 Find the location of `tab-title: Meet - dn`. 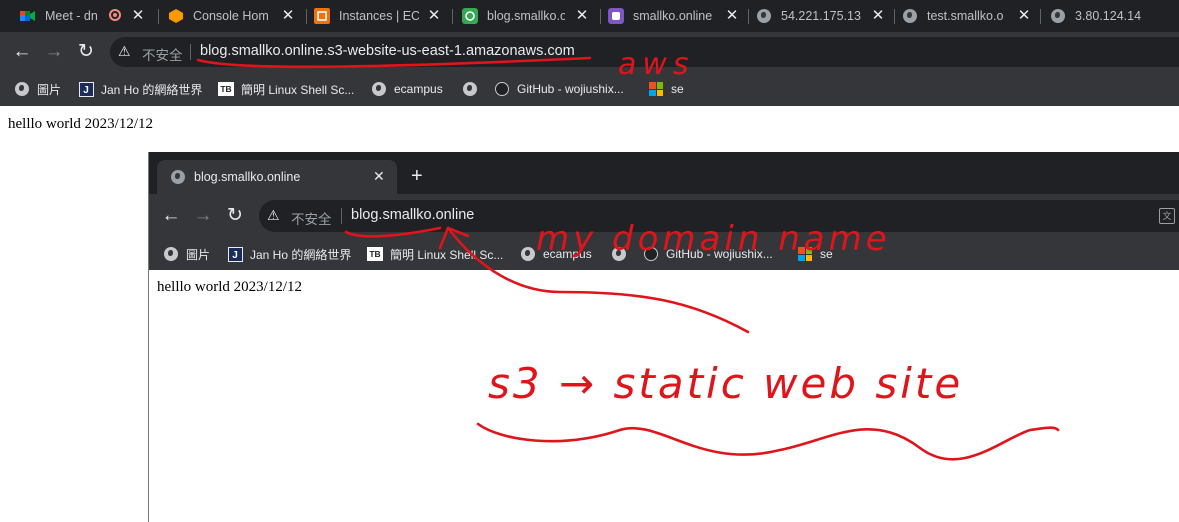

tab-title: Meet - dn is located at coordinates (71, 16).